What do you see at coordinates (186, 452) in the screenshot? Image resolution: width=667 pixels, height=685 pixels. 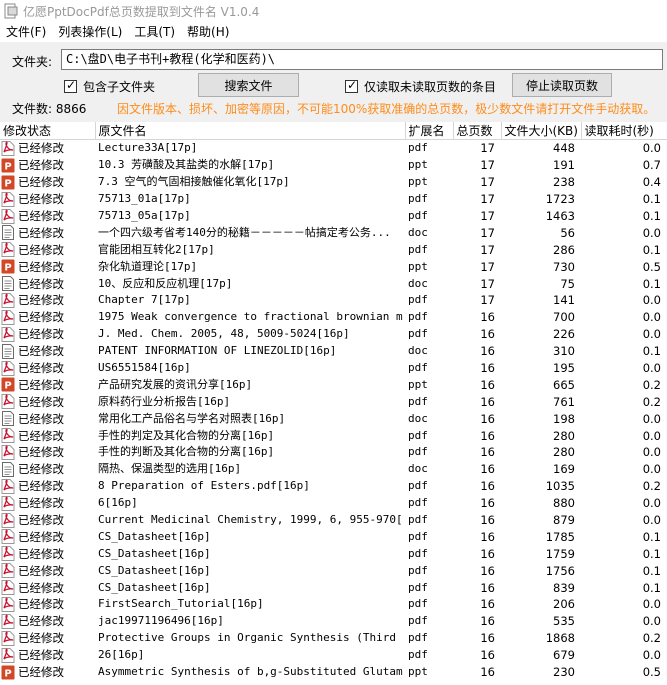 I see `filename-cell: 手性的判断及其化合物的分离[16p]` at bounding box center [186, 452].